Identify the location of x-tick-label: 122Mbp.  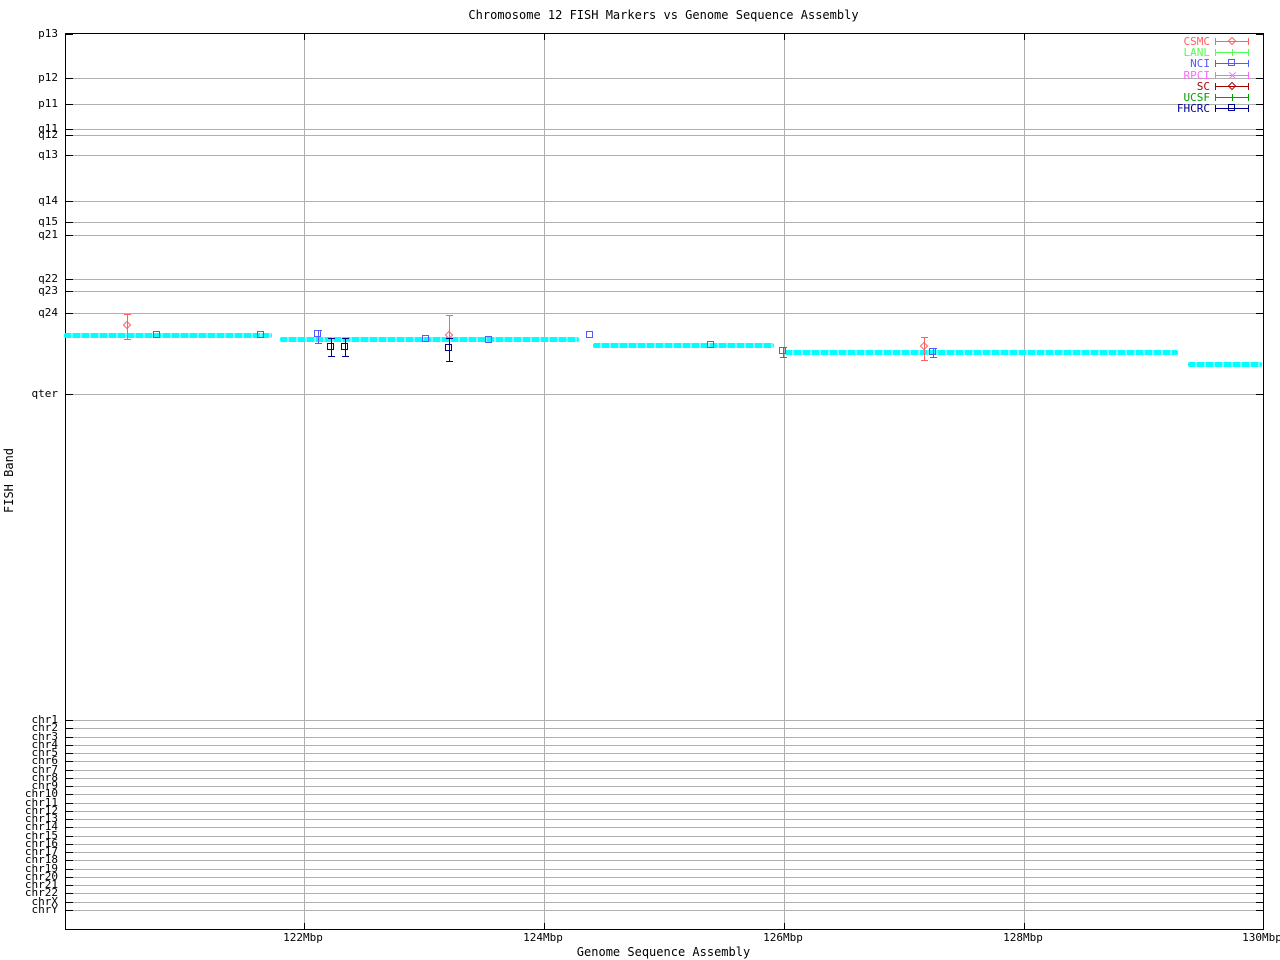
(303, 937).